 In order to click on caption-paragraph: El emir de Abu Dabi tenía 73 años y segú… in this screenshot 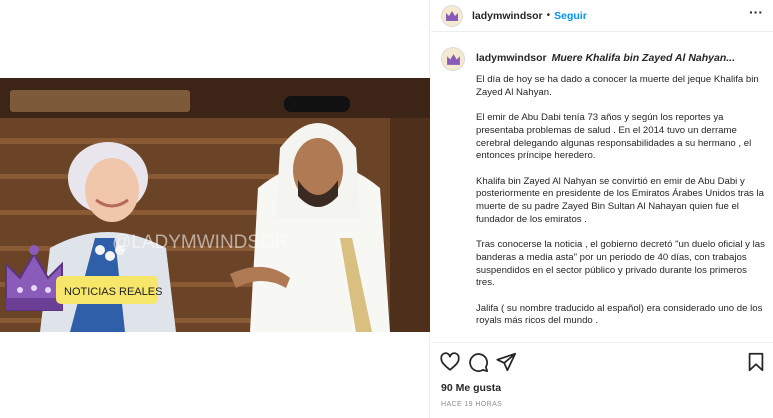, I will do `click(614, 137)`.